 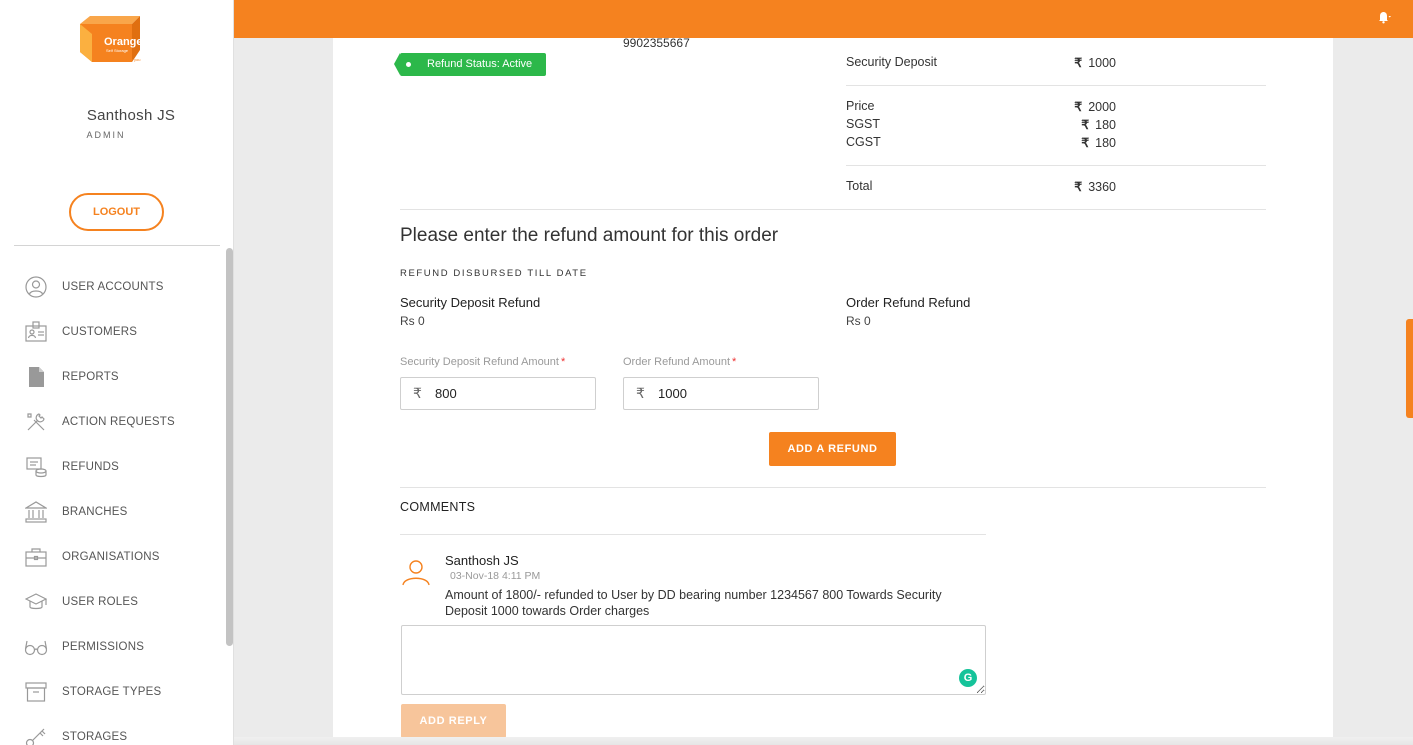 What do you see at coordinates (131, 115) in the screenshot?
I see `user-name: Santhosh JS` at bounding box center [131, 115].